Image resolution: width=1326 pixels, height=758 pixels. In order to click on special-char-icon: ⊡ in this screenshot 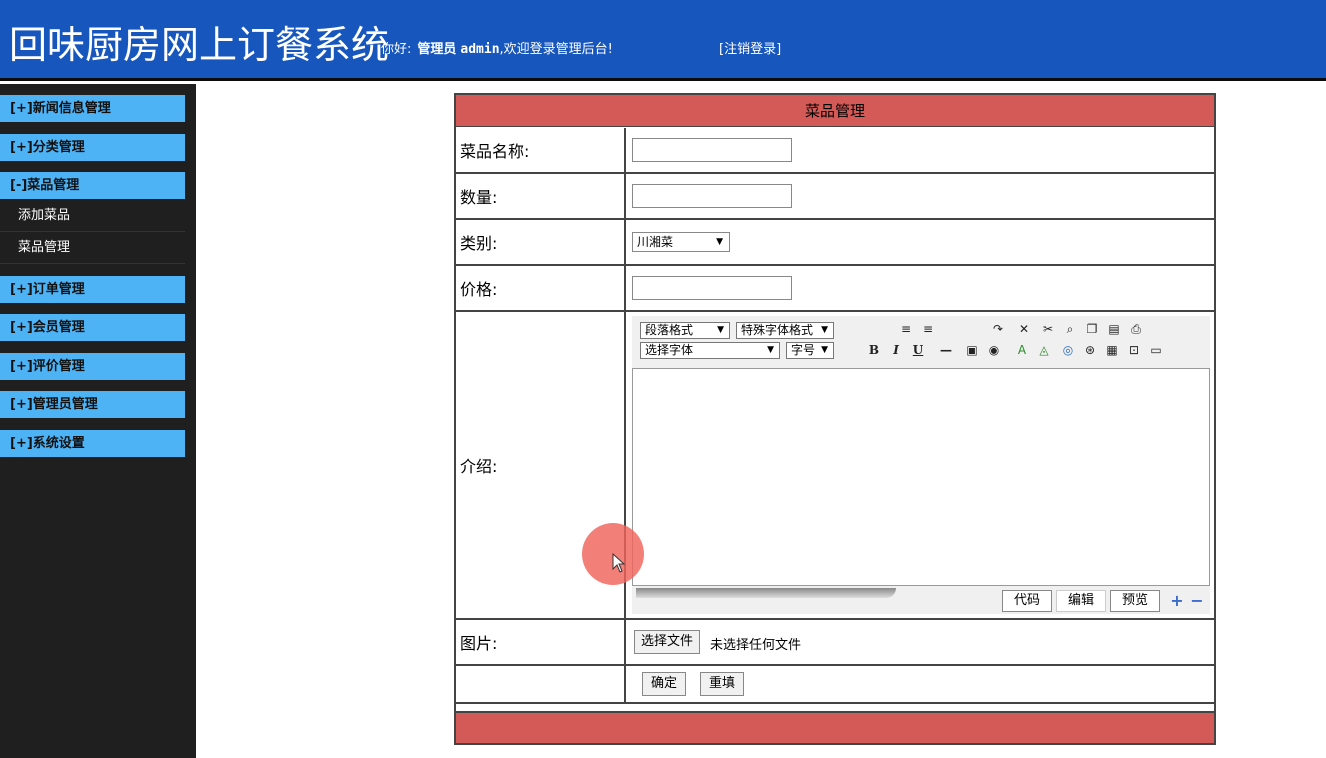, I will do `click(1134, 350)`.